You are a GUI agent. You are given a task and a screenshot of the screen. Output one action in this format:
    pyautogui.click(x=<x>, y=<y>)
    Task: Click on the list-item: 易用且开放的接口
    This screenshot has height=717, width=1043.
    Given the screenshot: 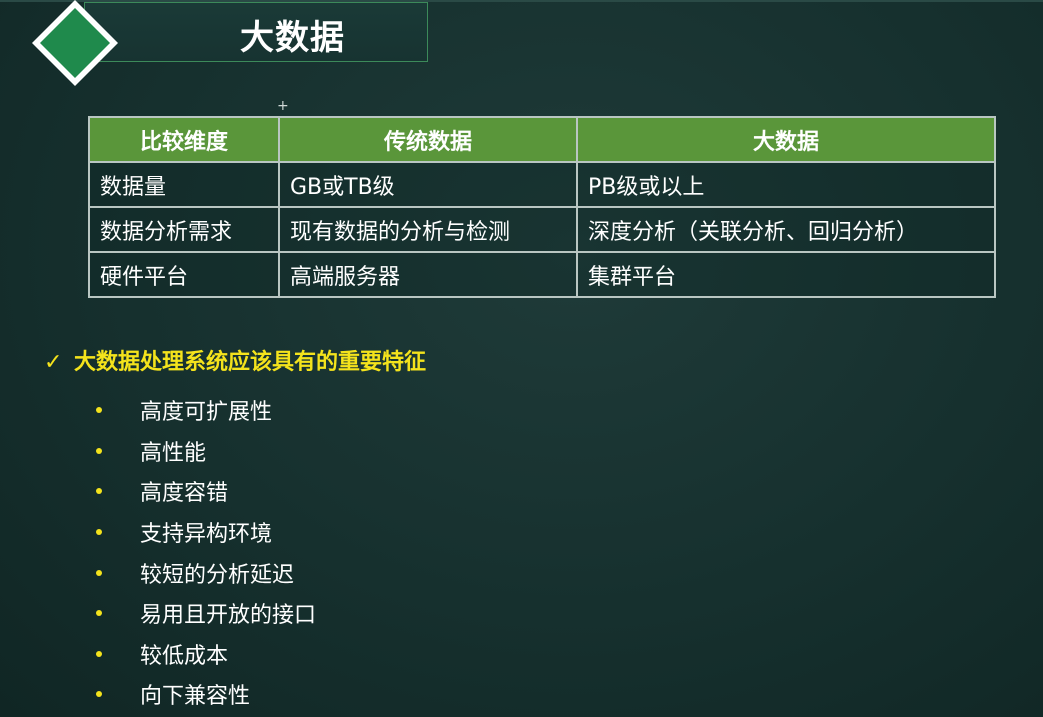 What is the action you would take?
    pyautogui.click(x=205, y=613)
    